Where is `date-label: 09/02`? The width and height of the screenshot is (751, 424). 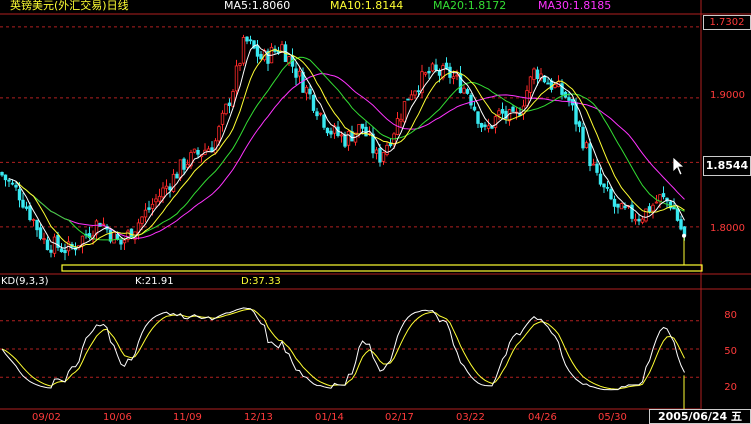
date-label: 09/02 is located at coordinates (46, 417).